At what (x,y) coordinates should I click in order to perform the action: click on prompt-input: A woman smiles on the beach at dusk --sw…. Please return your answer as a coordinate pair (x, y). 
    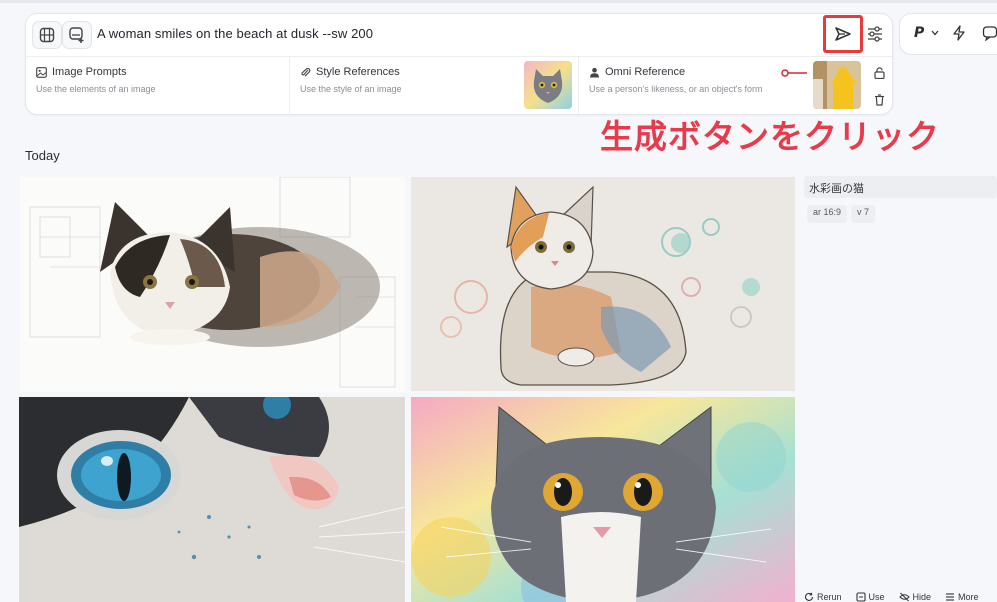
    Looking at the image, I should click on (235, 33).